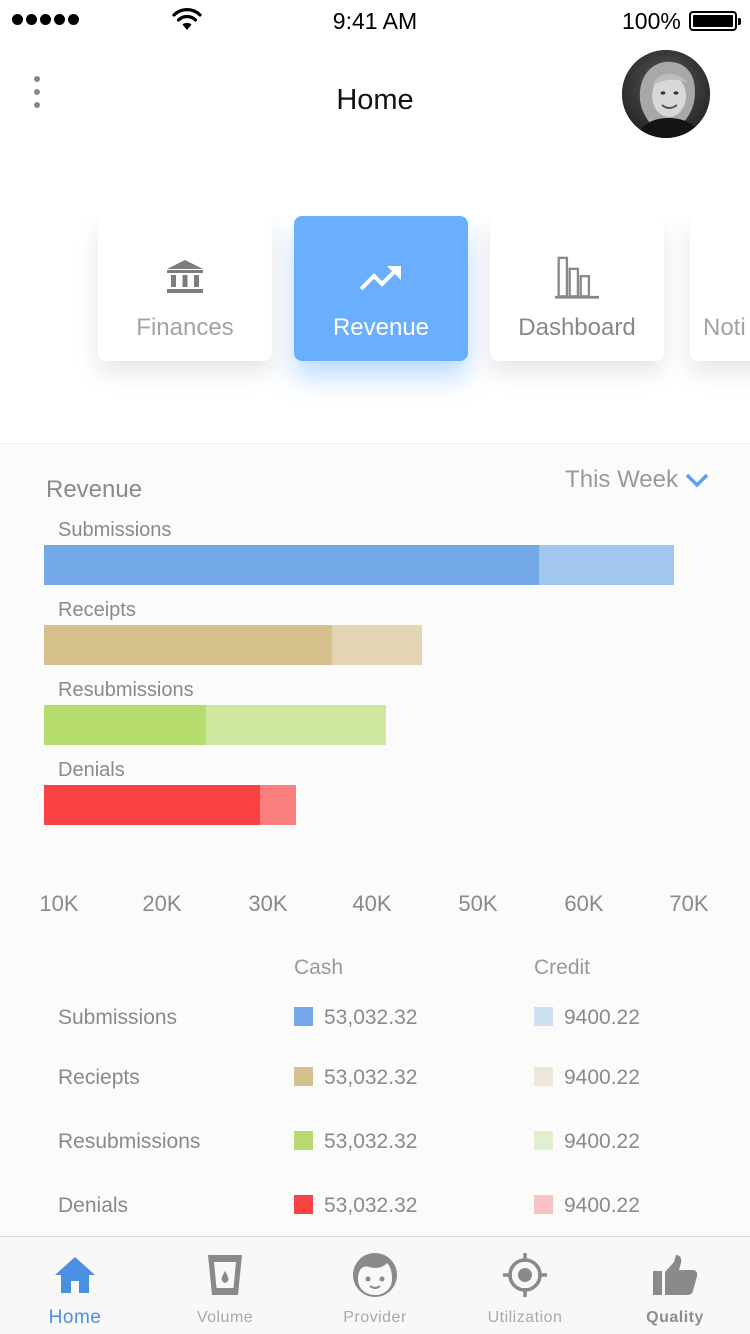 This screenshot has width=750, height=1334. Describe the element at coordinates (75, 1317) in the screenshot. I see `tab-label: Home` at that location.